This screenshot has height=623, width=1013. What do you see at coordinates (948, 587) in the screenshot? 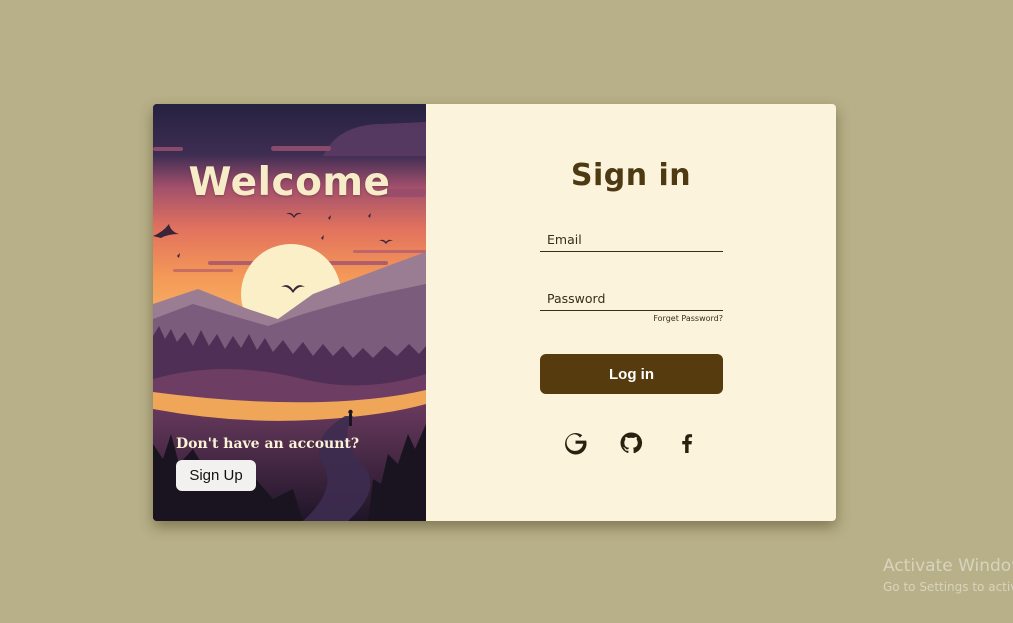
I see `watermark-subtitle: Go to Settings to activate Windows.` at bounding box center [948, 587].